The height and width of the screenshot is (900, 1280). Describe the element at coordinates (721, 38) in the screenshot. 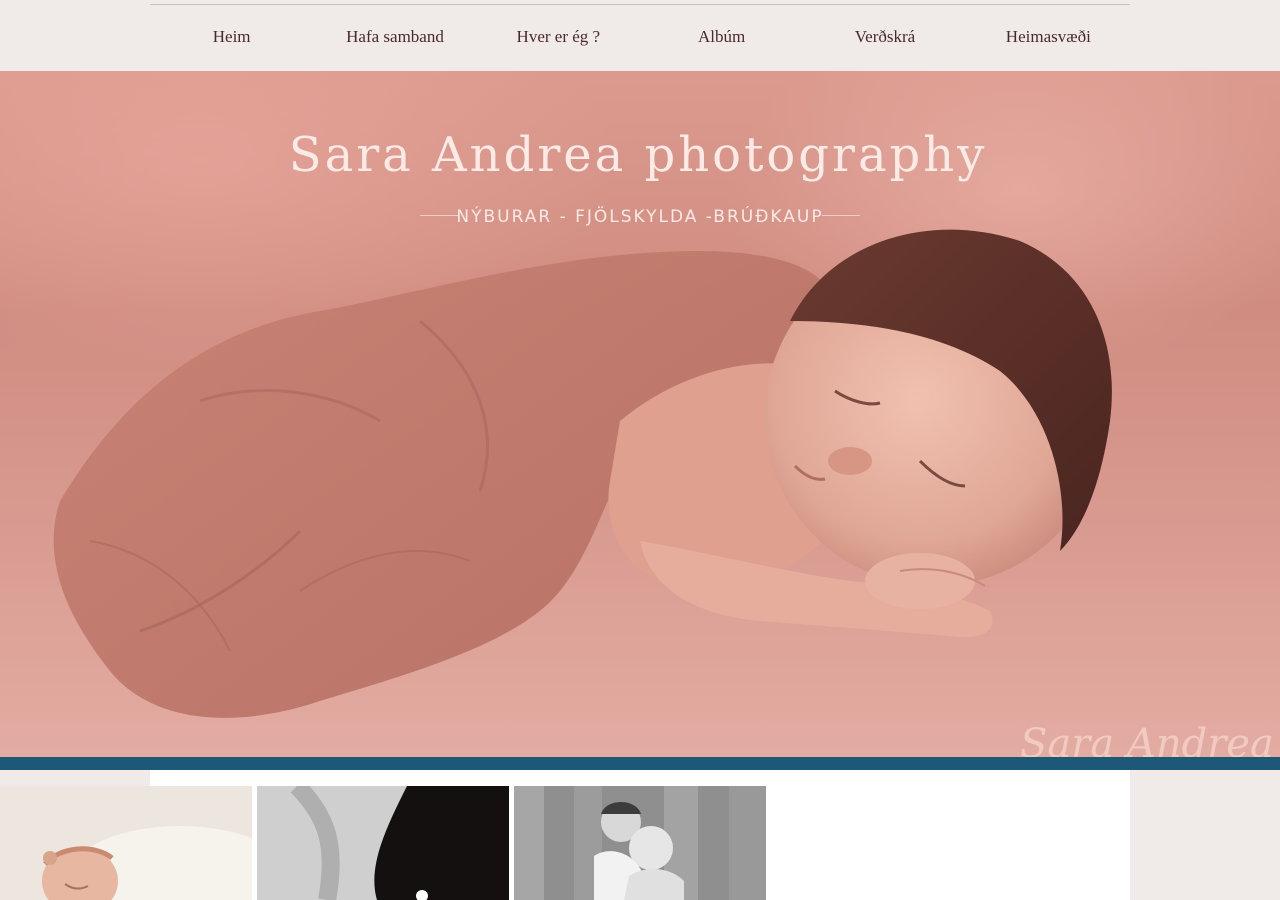

I see `nav-item-album: Albúm` at that location.